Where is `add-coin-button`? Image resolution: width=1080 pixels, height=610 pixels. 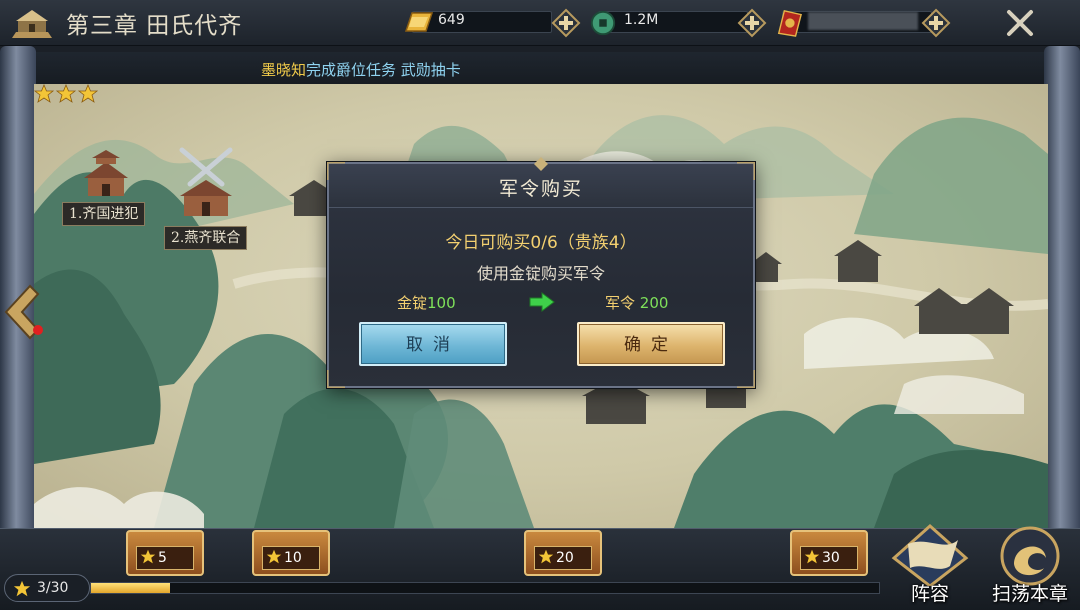 add-coin-button is located at coordinates (752, 23).